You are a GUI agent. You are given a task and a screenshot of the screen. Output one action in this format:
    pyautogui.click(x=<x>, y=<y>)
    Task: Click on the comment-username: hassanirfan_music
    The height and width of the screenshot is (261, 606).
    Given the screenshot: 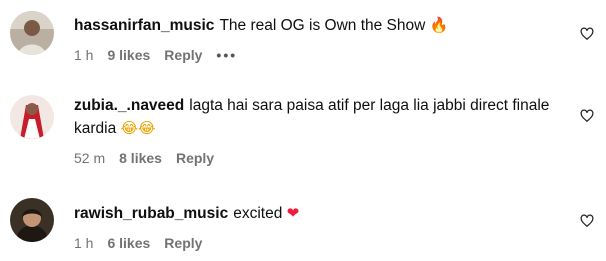 What is the action you would take?
    pyautogui.click(x=144, y=25)
    